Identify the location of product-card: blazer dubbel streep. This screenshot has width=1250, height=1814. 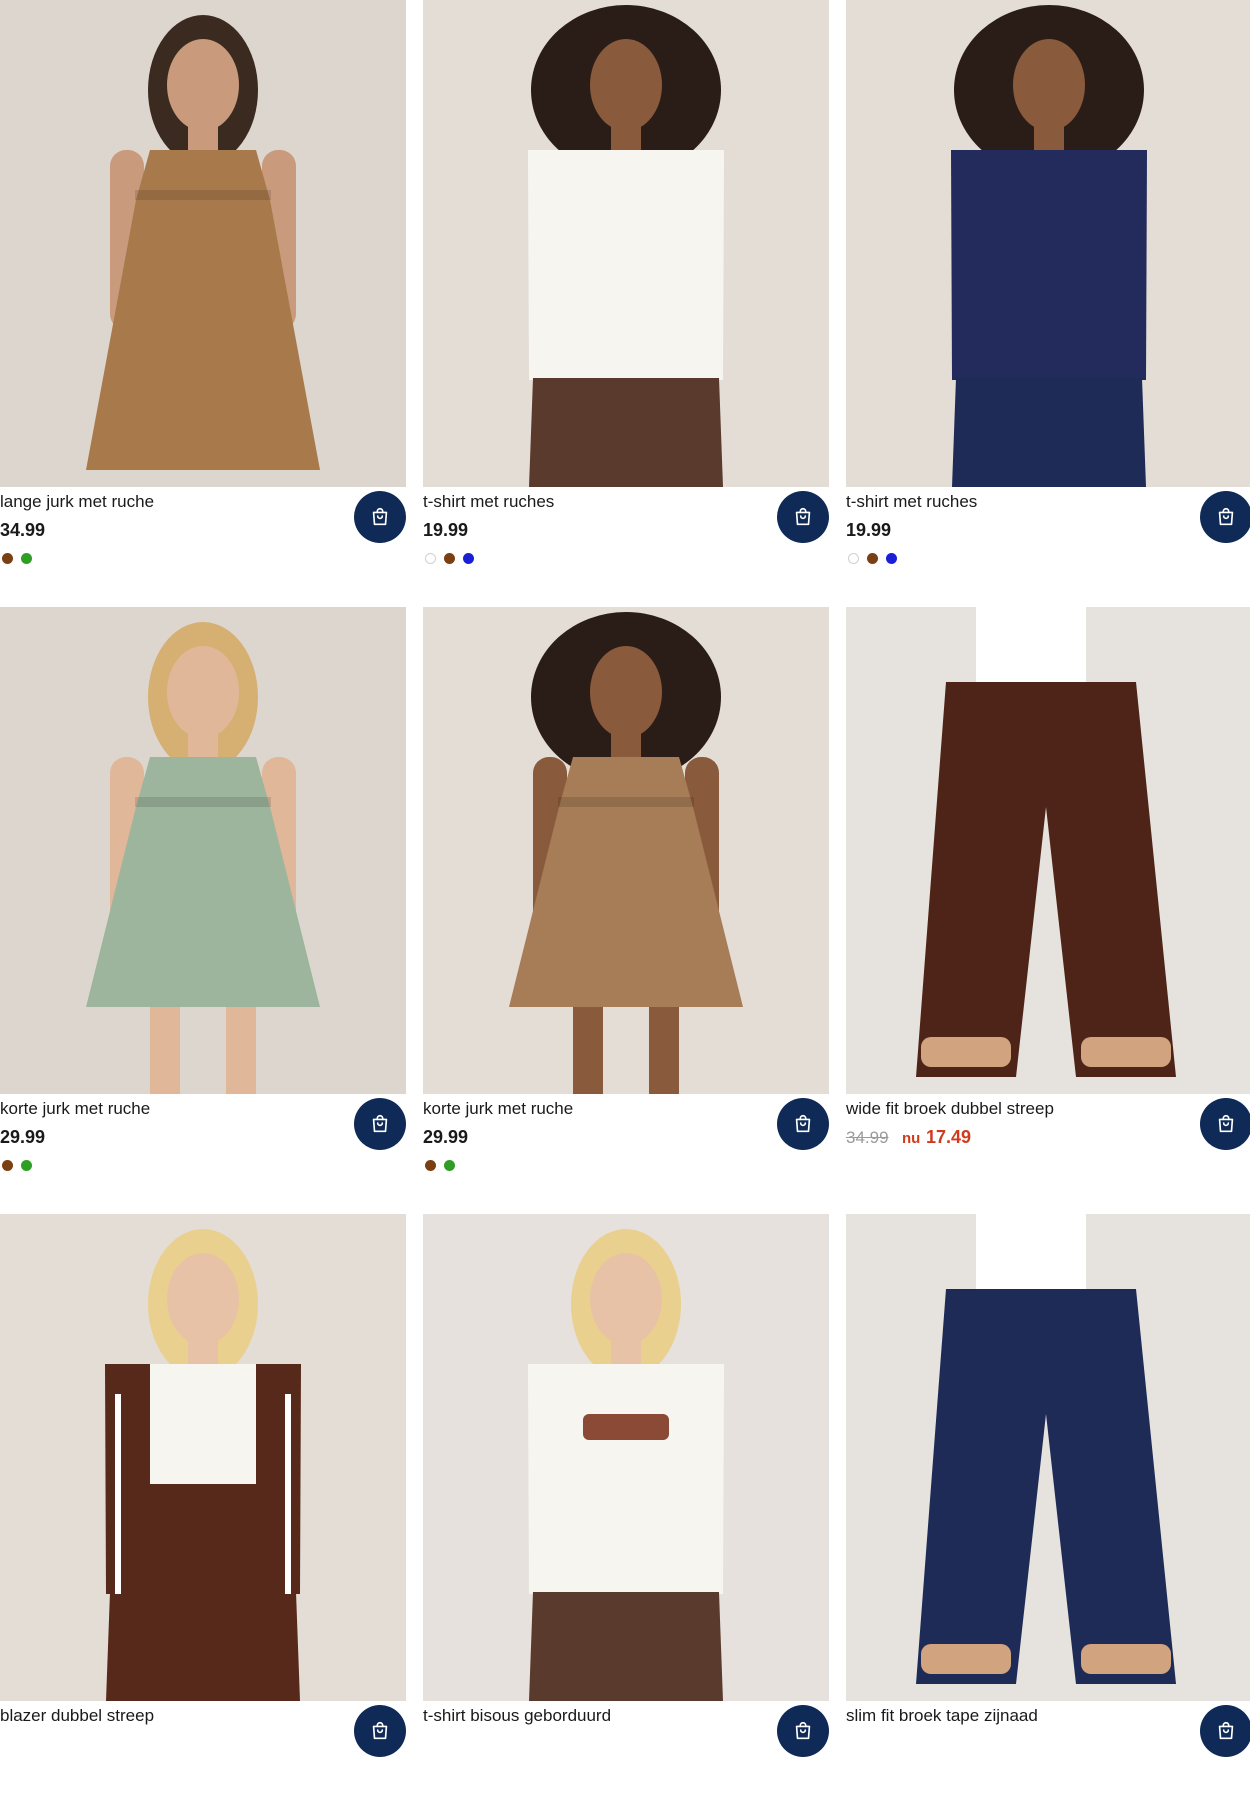
(203, 1514).